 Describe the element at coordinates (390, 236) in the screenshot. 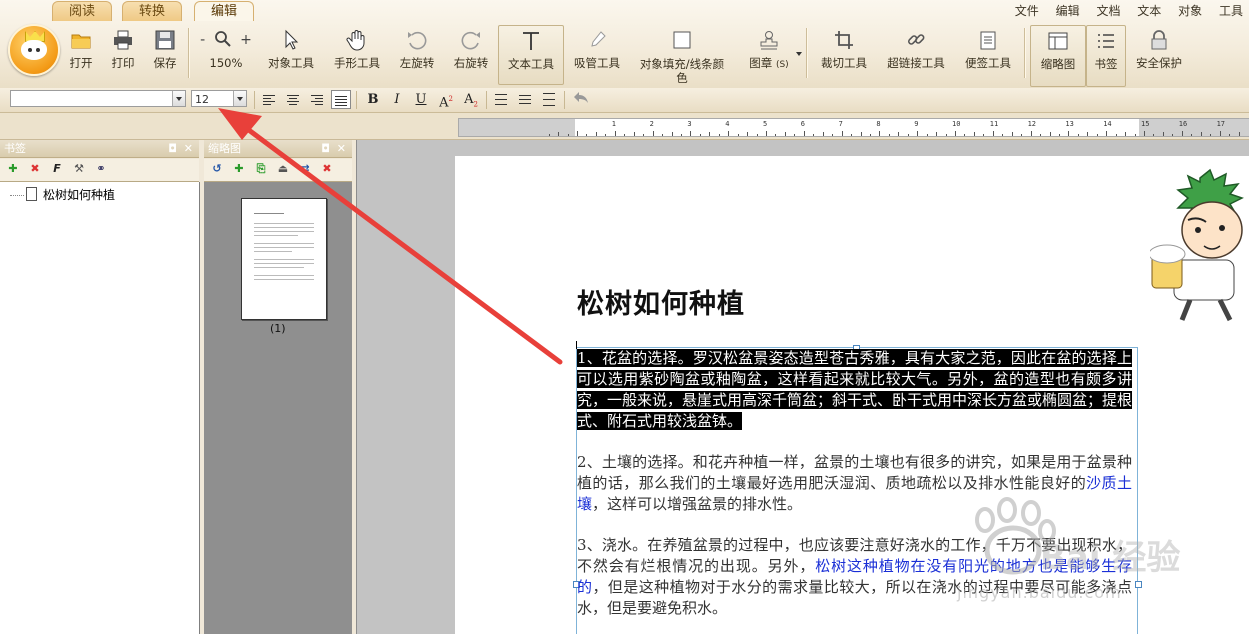

I see `red-annotation-arrow` at that location.